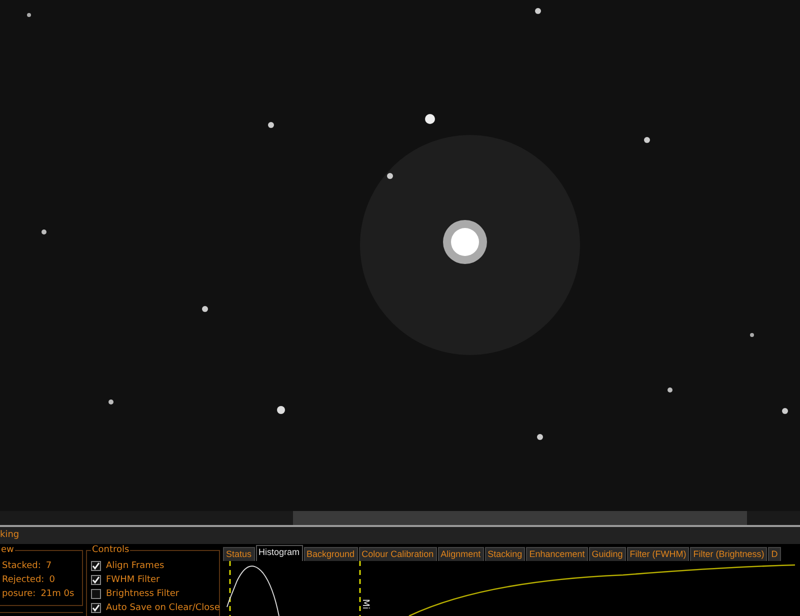 This screenshot has height=616, width=800. Describe the element at coordinates (607, 554) in the screenshot. I see `tab: Guiding` at that location.